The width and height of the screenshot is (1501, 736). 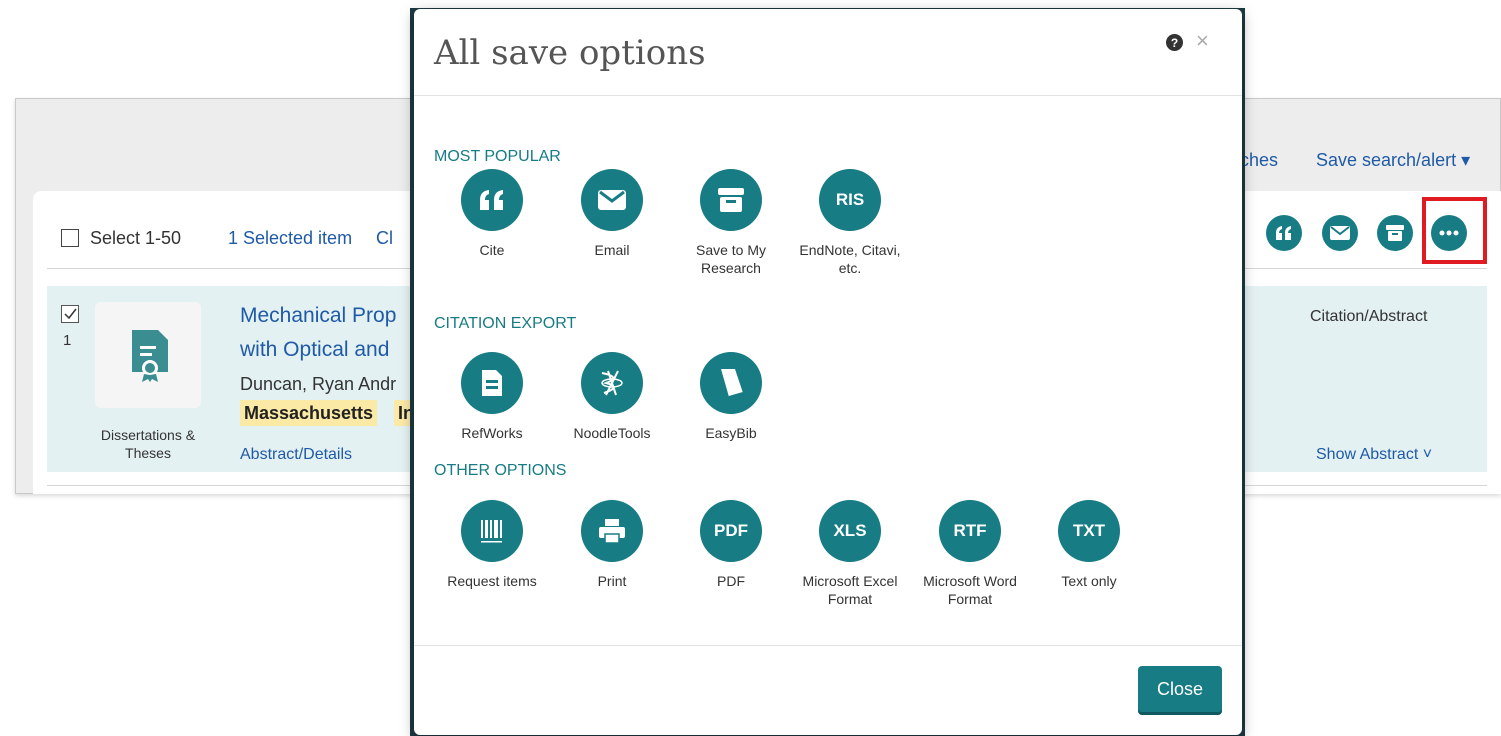 I want to click on save-quick-icon, so click(x=1395, y=233).